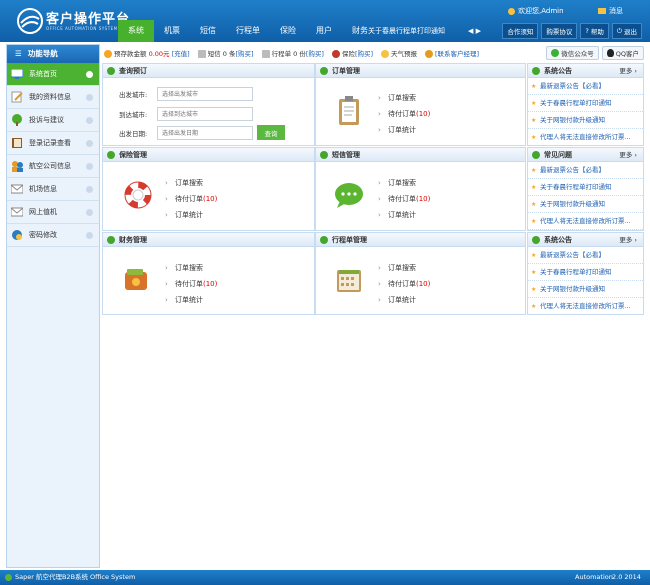  I want to click on to-city-input, so click(205, 114).